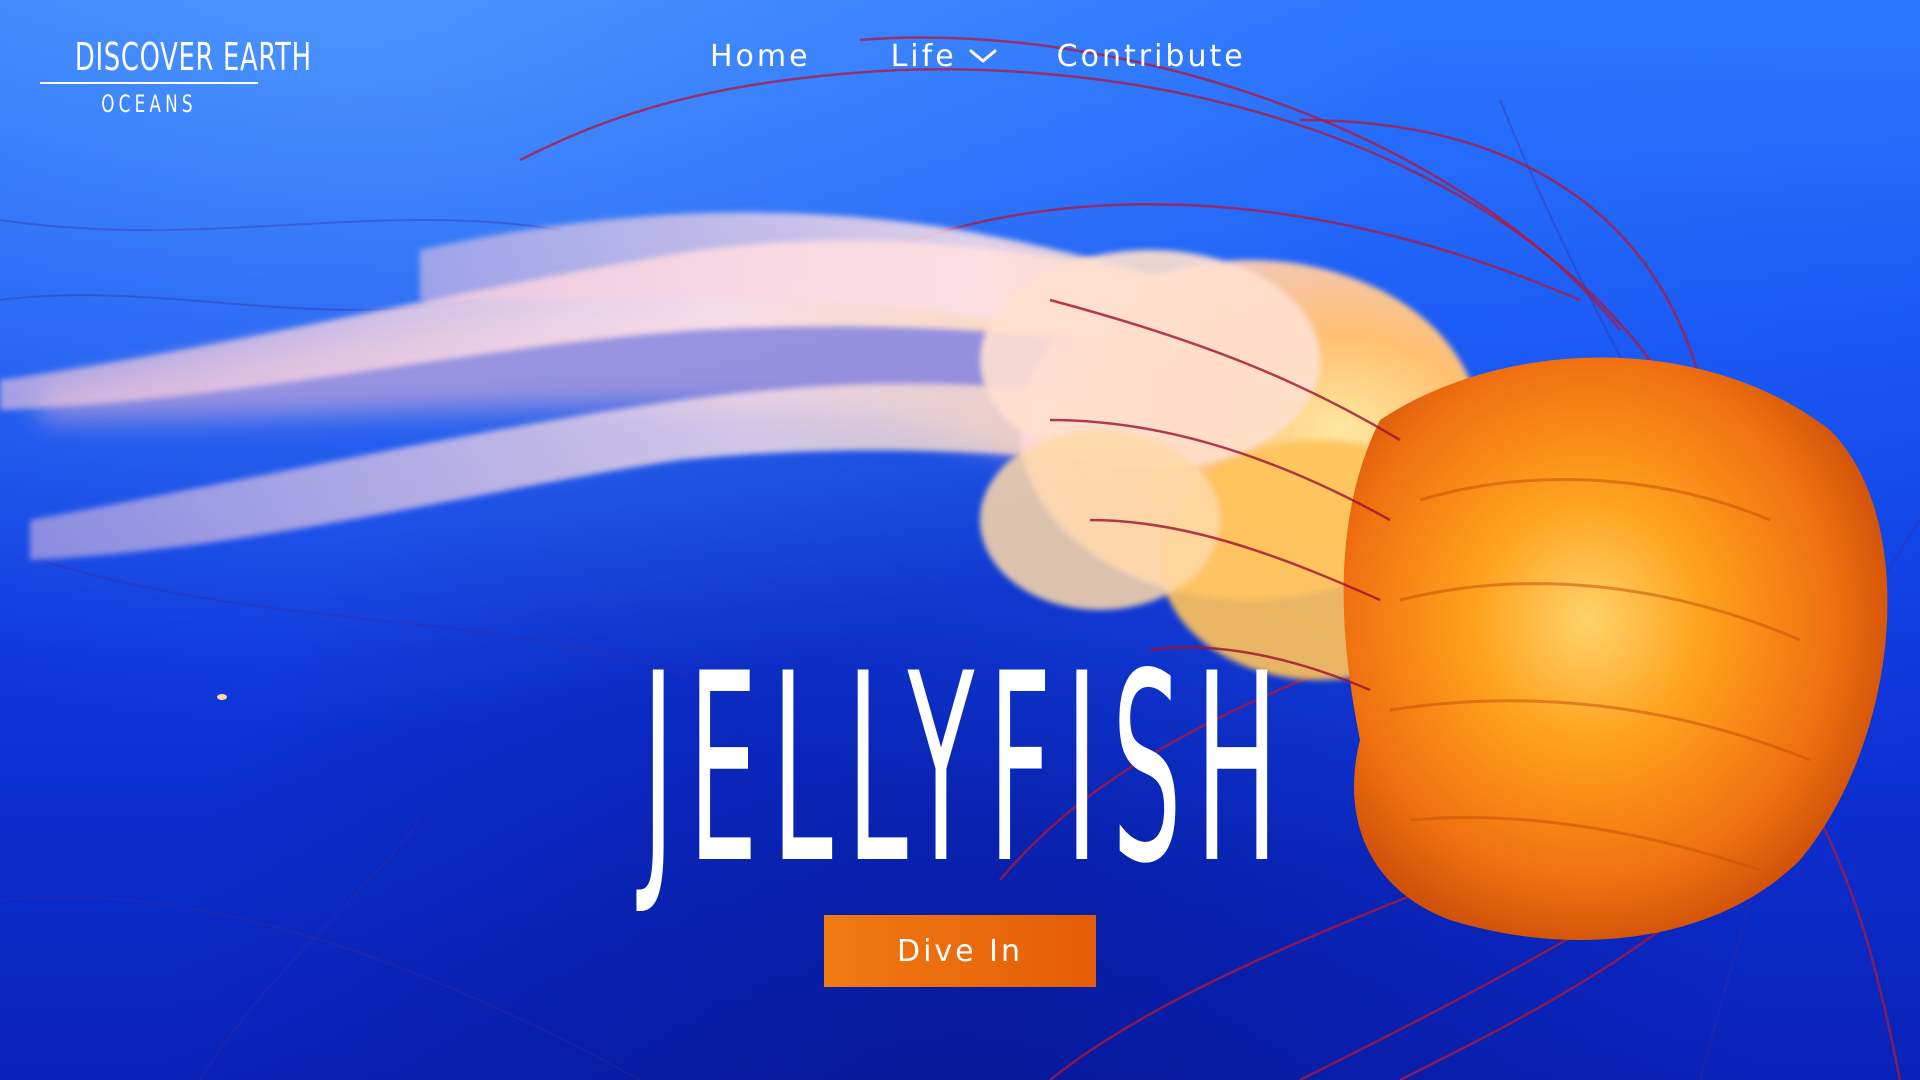 The height and width of the screenshot is (1080, 1920). I want to click on logo-title: DISCOVER EARTH, so click(193, 57).